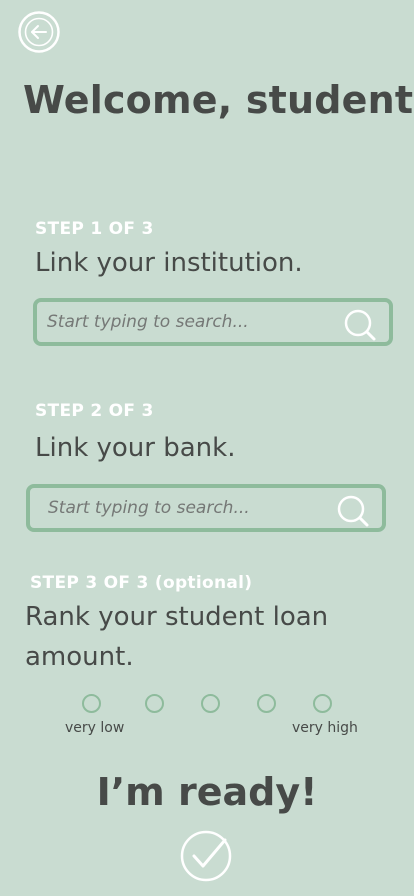 Image resolution: width=414 pixels, height=896 pixels. I want to click on institution-search-field, so click(213, 322).